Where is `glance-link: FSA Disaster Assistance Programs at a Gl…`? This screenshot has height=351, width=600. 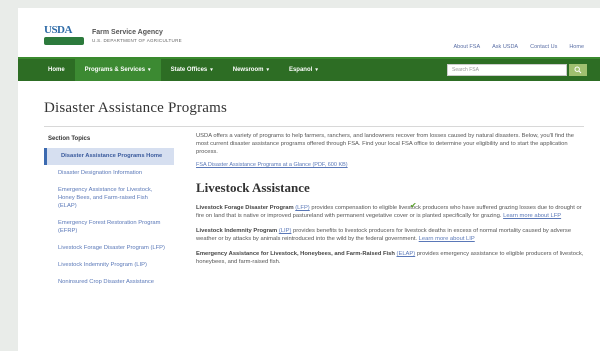 glance-link: FSA Disaster Assistance Programs at a Gl… is located at coordinates (392, 165).